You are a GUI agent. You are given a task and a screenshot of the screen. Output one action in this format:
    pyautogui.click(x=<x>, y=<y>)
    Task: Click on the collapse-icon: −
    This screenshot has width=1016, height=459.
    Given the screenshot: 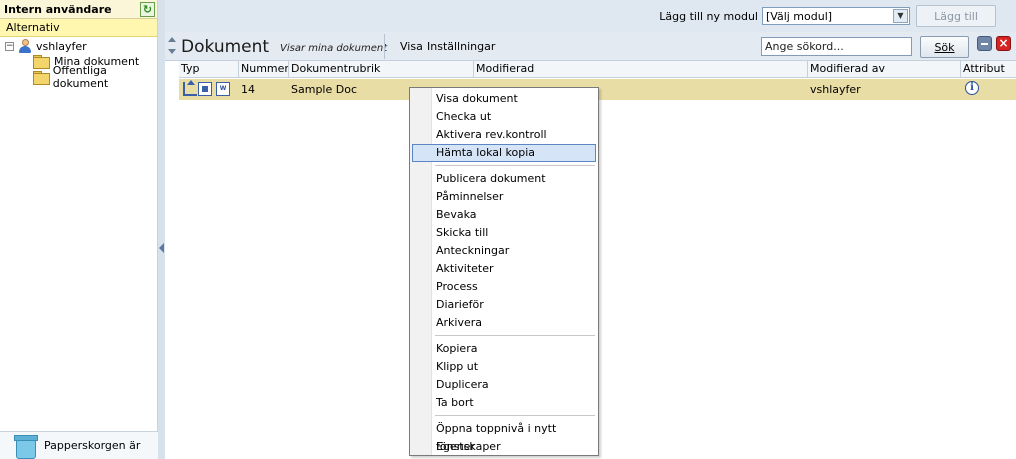 What is the action you would take?
    pyautogui.click(x=9, y=46)
    